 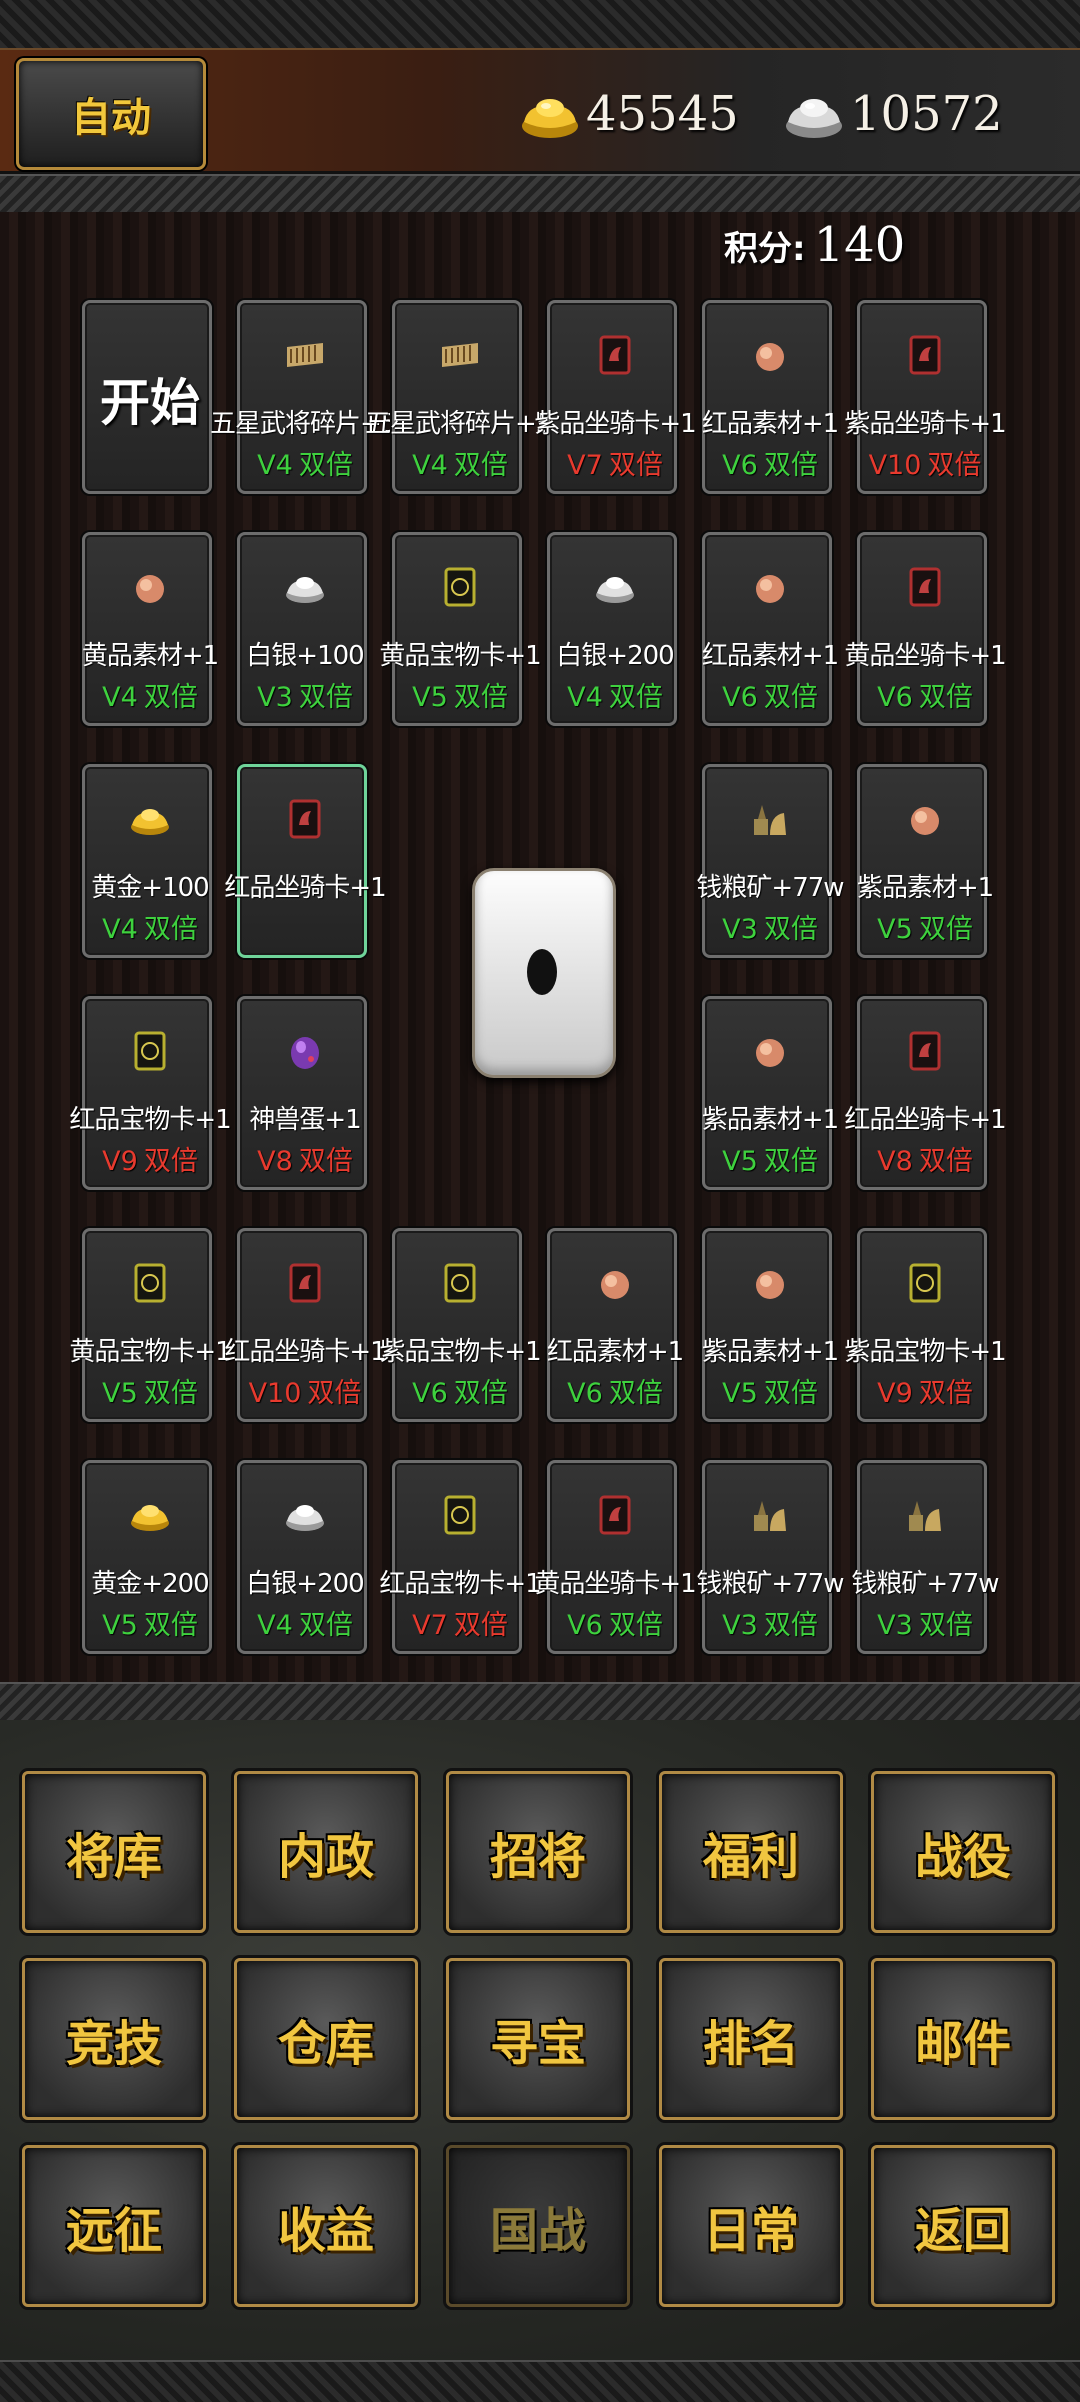 What do you see at coordinates (326, 2226) in the screenshot?
I see `menu-button-income: 收益` at bounding box center [326, 2226].